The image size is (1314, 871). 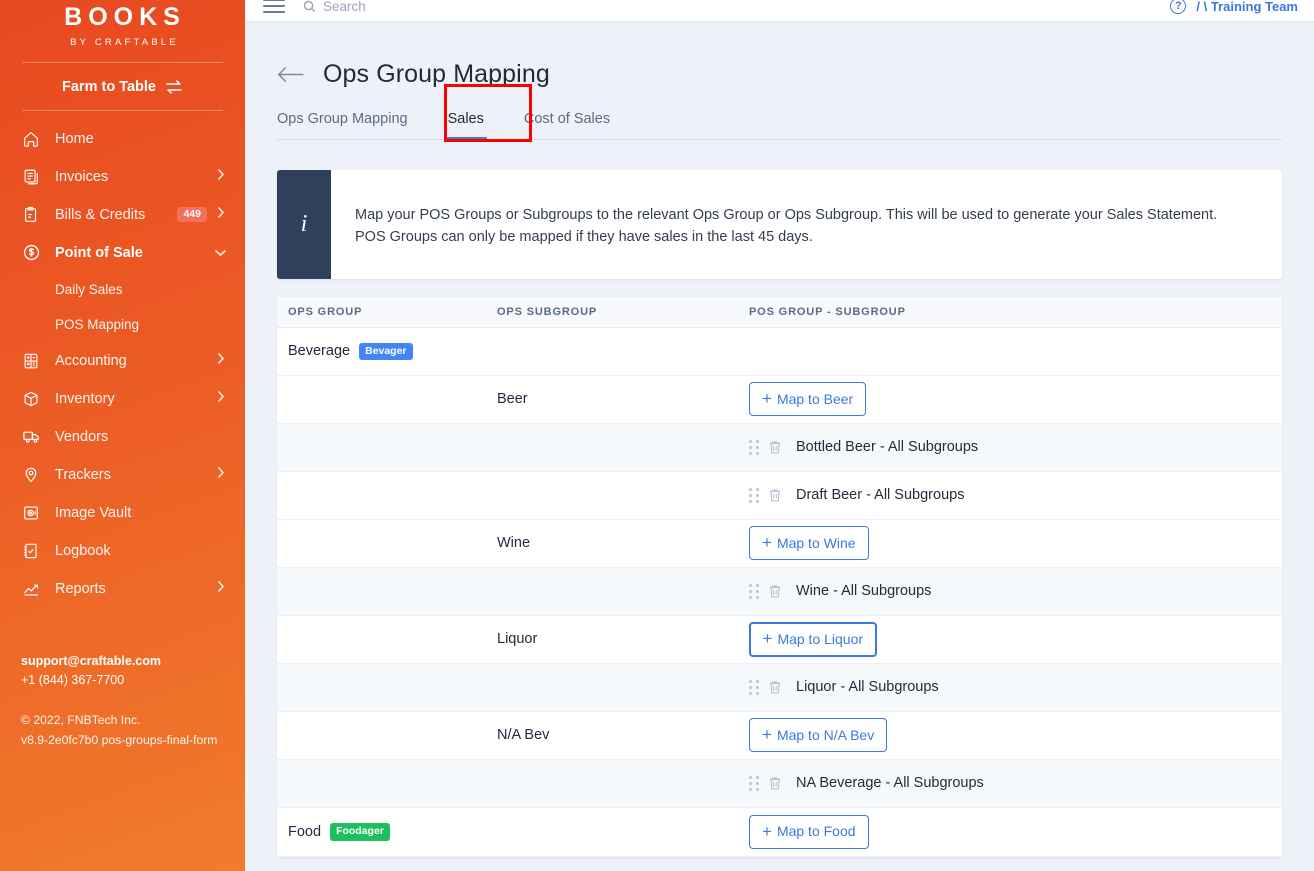 I want to click on bills-count-badge: 449, so click(x=192, y=214).